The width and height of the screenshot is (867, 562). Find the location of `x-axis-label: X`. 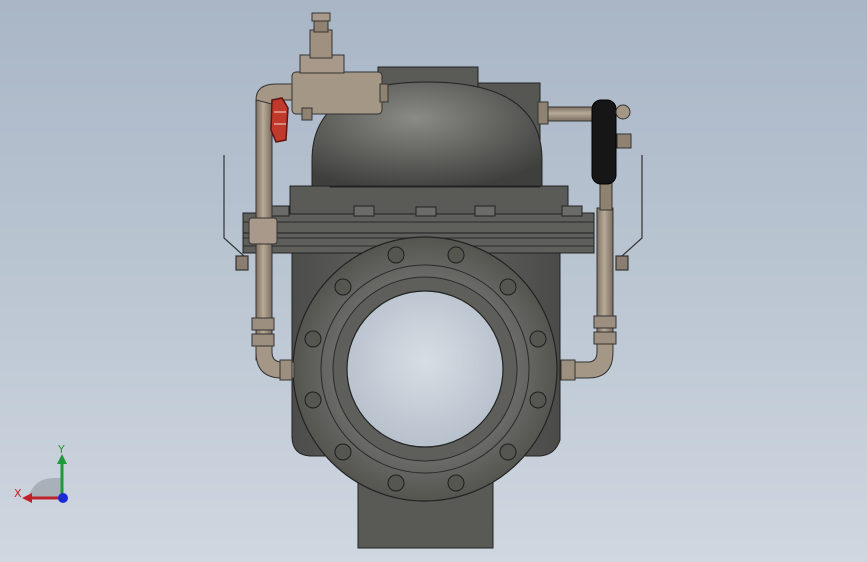

x-axis-label: X is located at coordinates (18, 493).